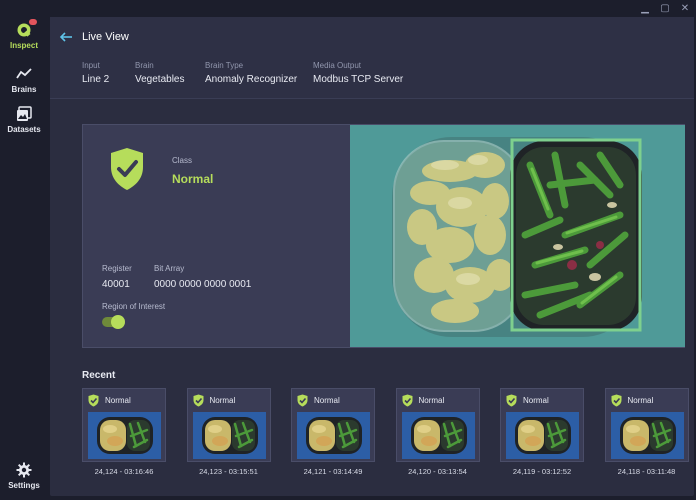 This screenshot has height=500, width=696. I want to click on sidebar-item-label: Brains, so click(24, 89).